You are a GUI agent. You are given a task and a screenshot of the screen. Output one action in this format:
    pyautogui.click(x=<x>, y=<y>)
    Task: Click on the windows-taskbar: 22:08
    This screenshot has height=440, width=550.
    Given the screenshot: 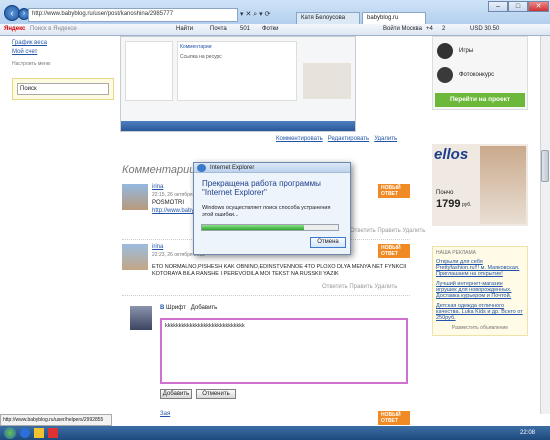 What is the action you would take?
    pyautogui.click(x=275, y=433)
    